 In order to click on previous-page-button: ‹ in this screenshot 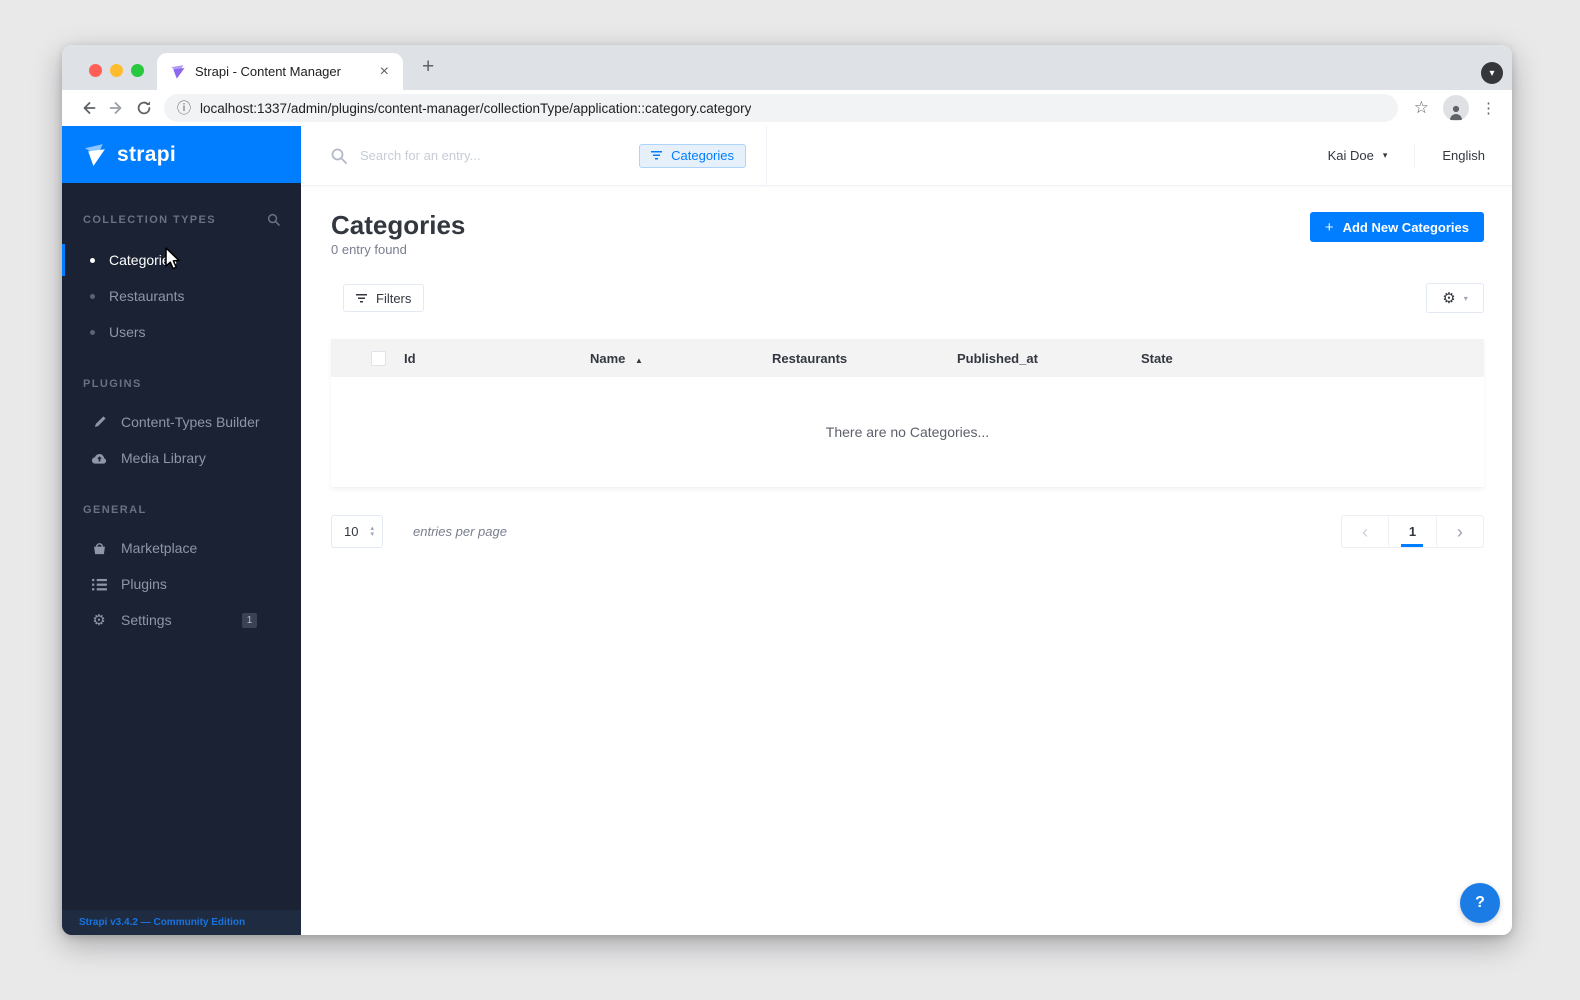, I will do `click(1365, 531)`.